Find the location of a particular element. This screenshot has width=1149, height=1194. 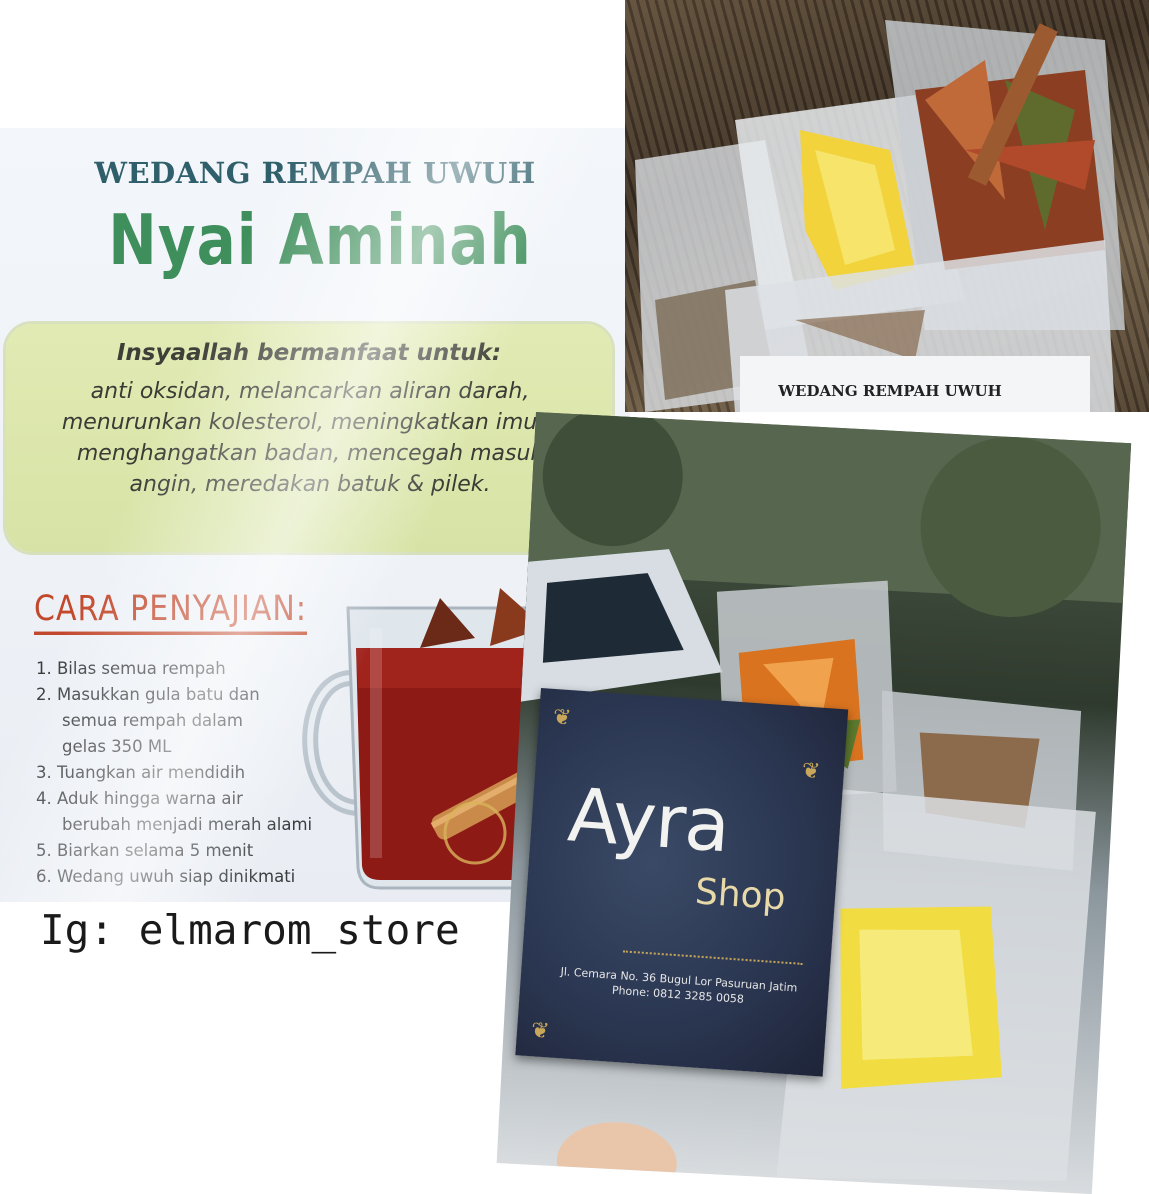

serving-step-text: 1. Bilas semua rempah is located at coordinates (131, 668).